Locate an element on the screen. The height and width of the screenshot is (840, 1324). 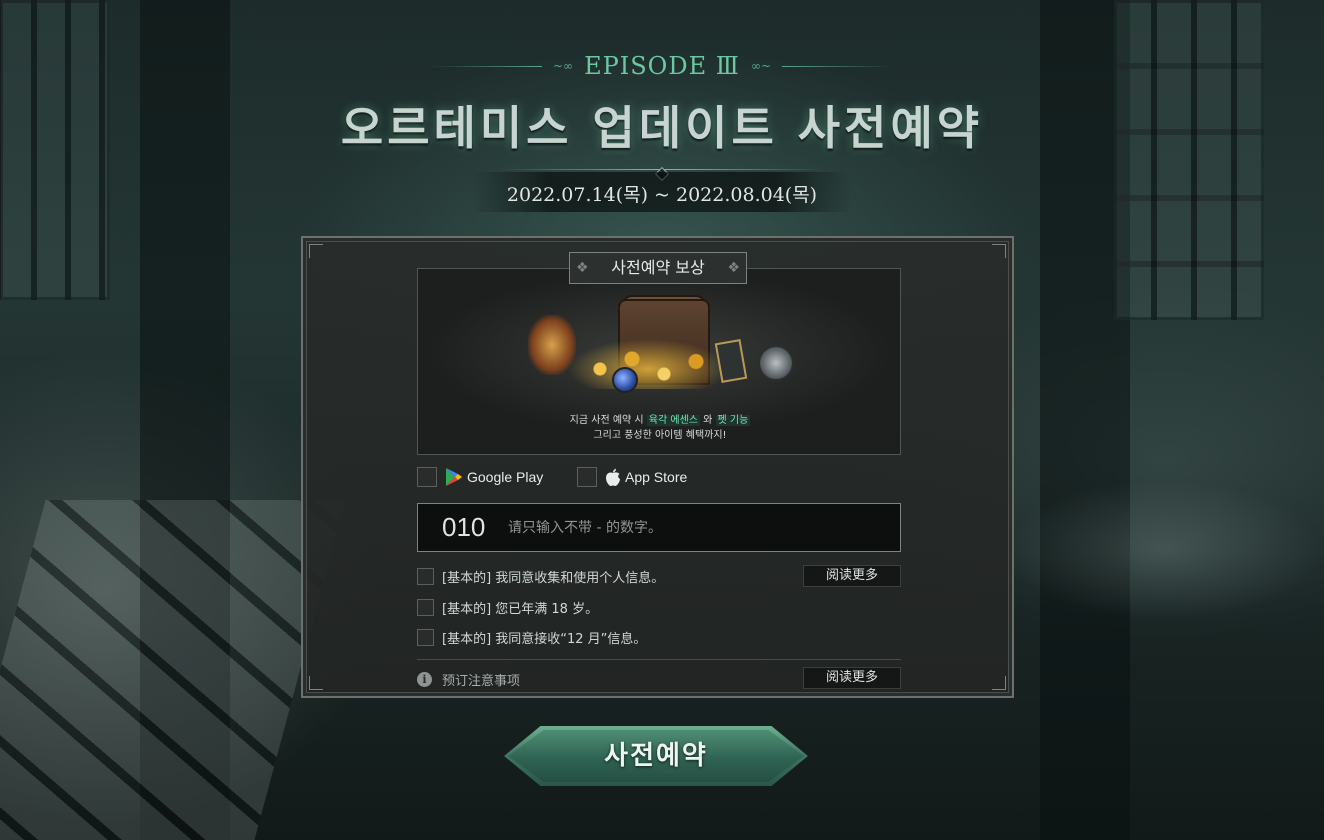
app-store-checkbox is located at coordinates (587, 477).